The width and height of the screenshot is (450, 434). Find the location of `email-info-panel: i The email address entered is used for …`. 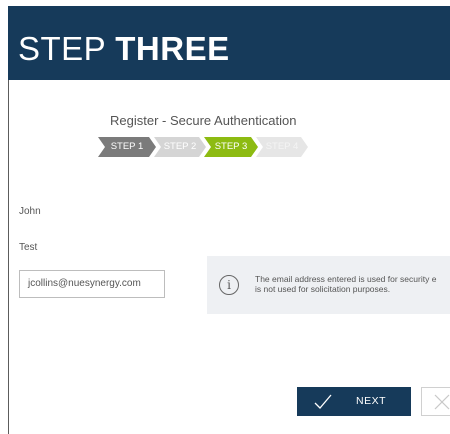

email-info-panel: i The email address entered is used for … is located at coordinates (328, 285).